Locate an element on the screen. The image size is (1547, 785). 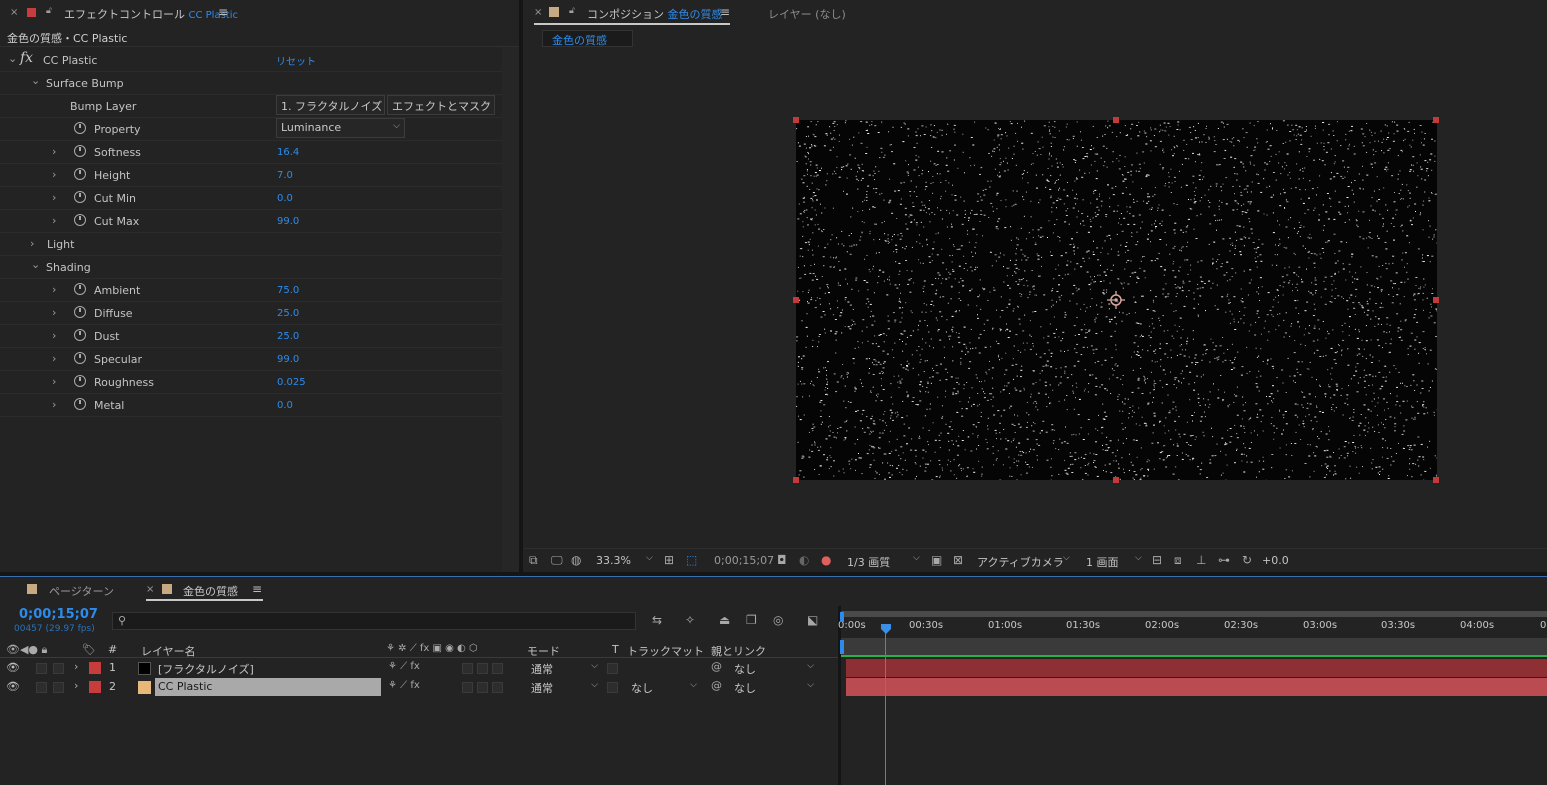
scrollbar is located at coordinates (510, 309).